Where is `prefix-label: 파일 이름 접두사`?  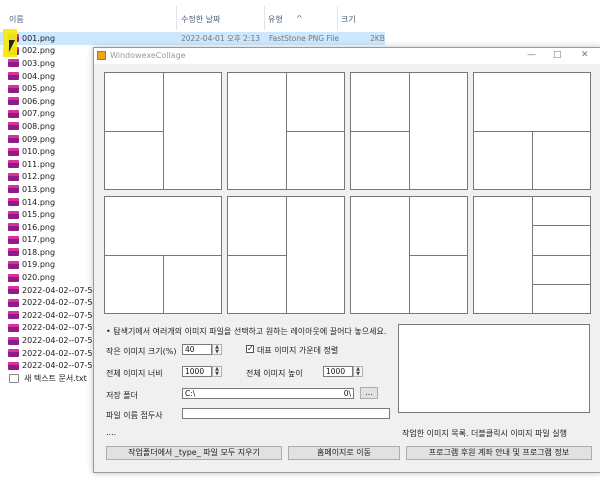 prefix-label: 파일 이름 접두사 is located at coordinates (134, 415).